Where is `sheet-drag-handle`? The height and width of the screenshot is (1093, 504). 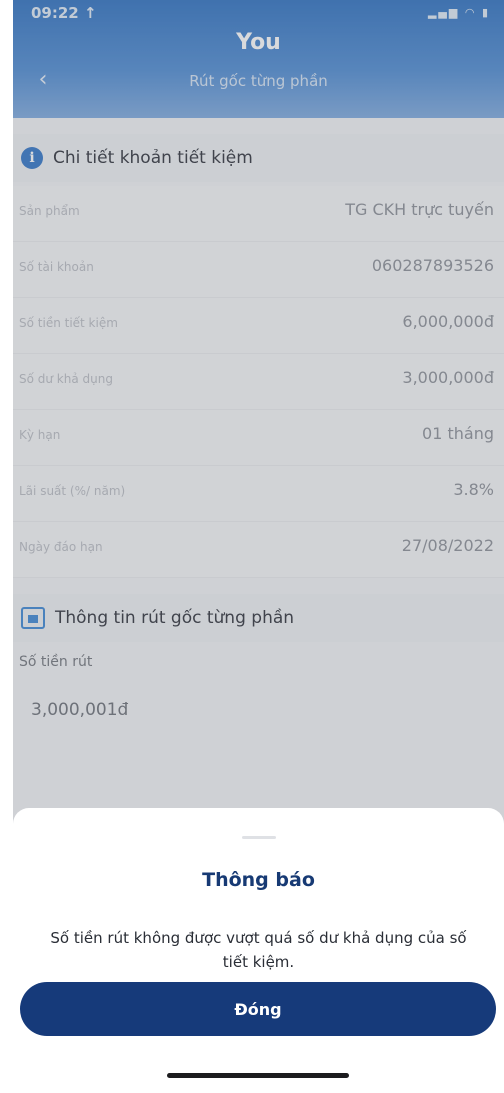 sheet-drag-handle is located at coordinates (259, 837).